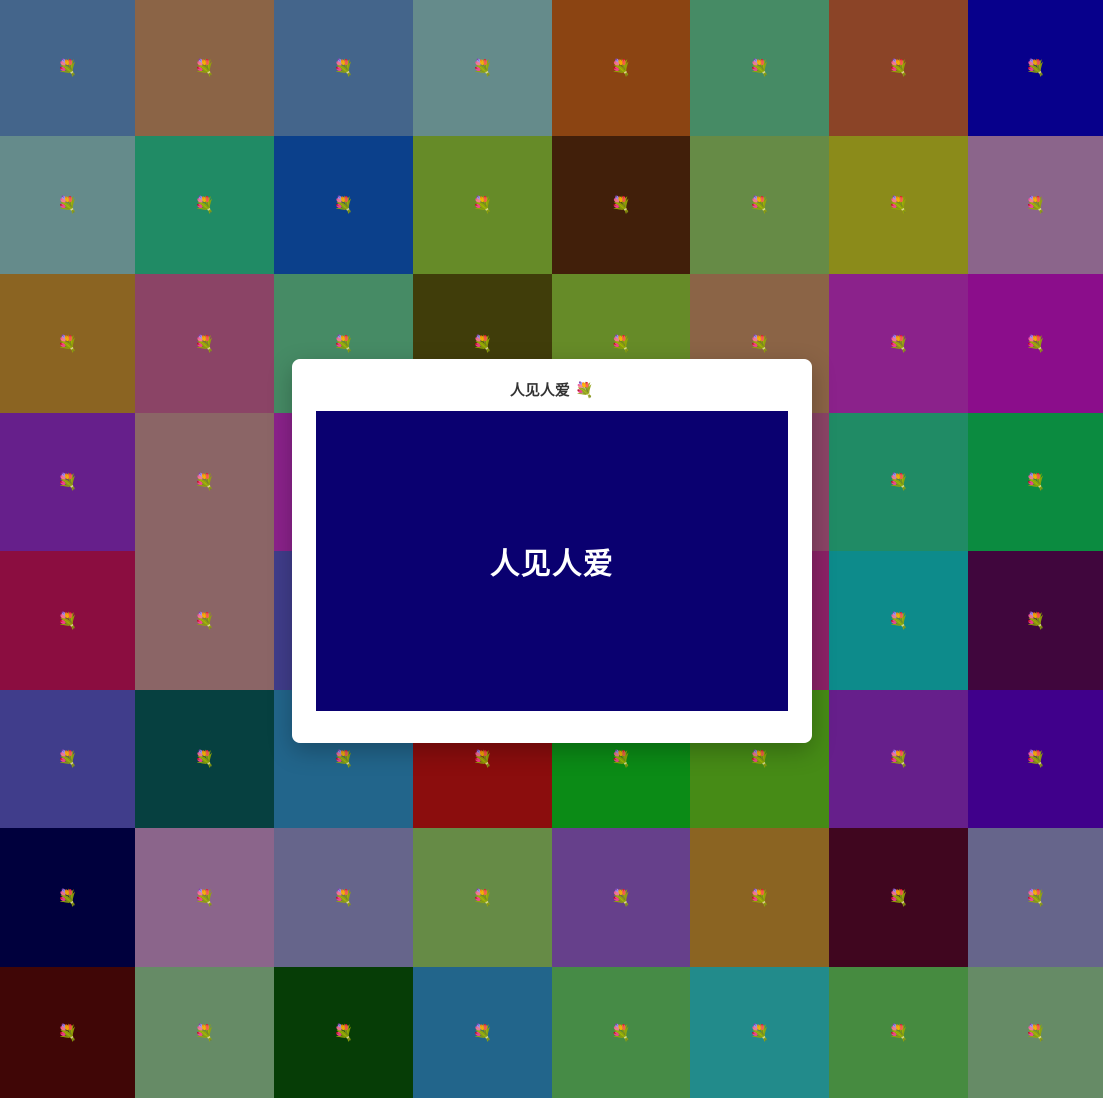 The height and width of the screenshot is (1098, 1103). What do you see at coordinates (540, 390) in the screenshot?
I see `dialog-title-text: 人见人爱` at bounding box center [540, 390].